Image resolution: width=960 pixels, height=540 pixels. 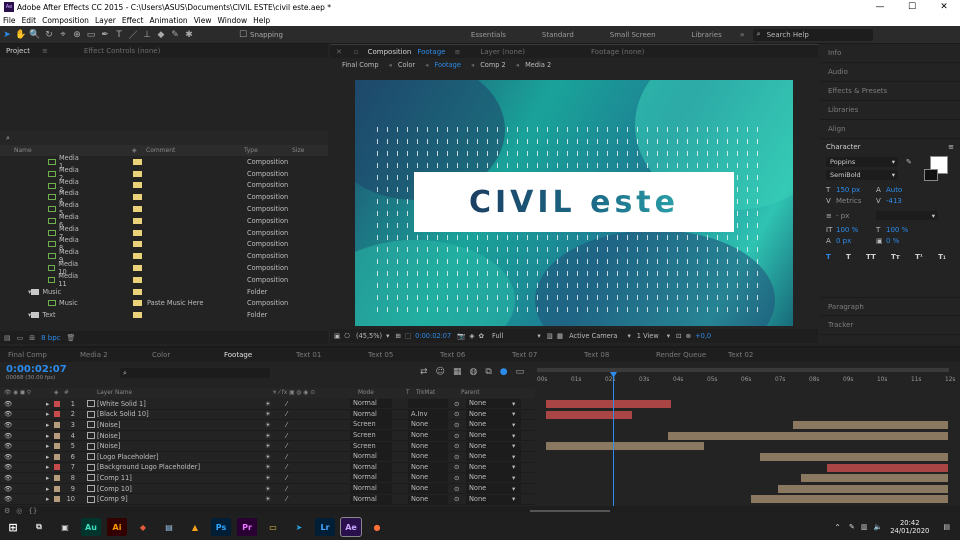 What do you see at coordinates (71, 338) in the screenshot?
I see `delete-icon: 🗑` at bounding box center [71, 338].